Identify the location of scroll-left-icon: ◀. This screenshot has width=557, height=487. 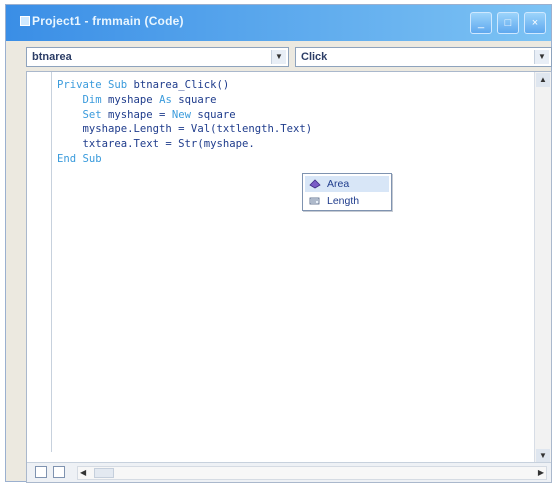
(83, 473).